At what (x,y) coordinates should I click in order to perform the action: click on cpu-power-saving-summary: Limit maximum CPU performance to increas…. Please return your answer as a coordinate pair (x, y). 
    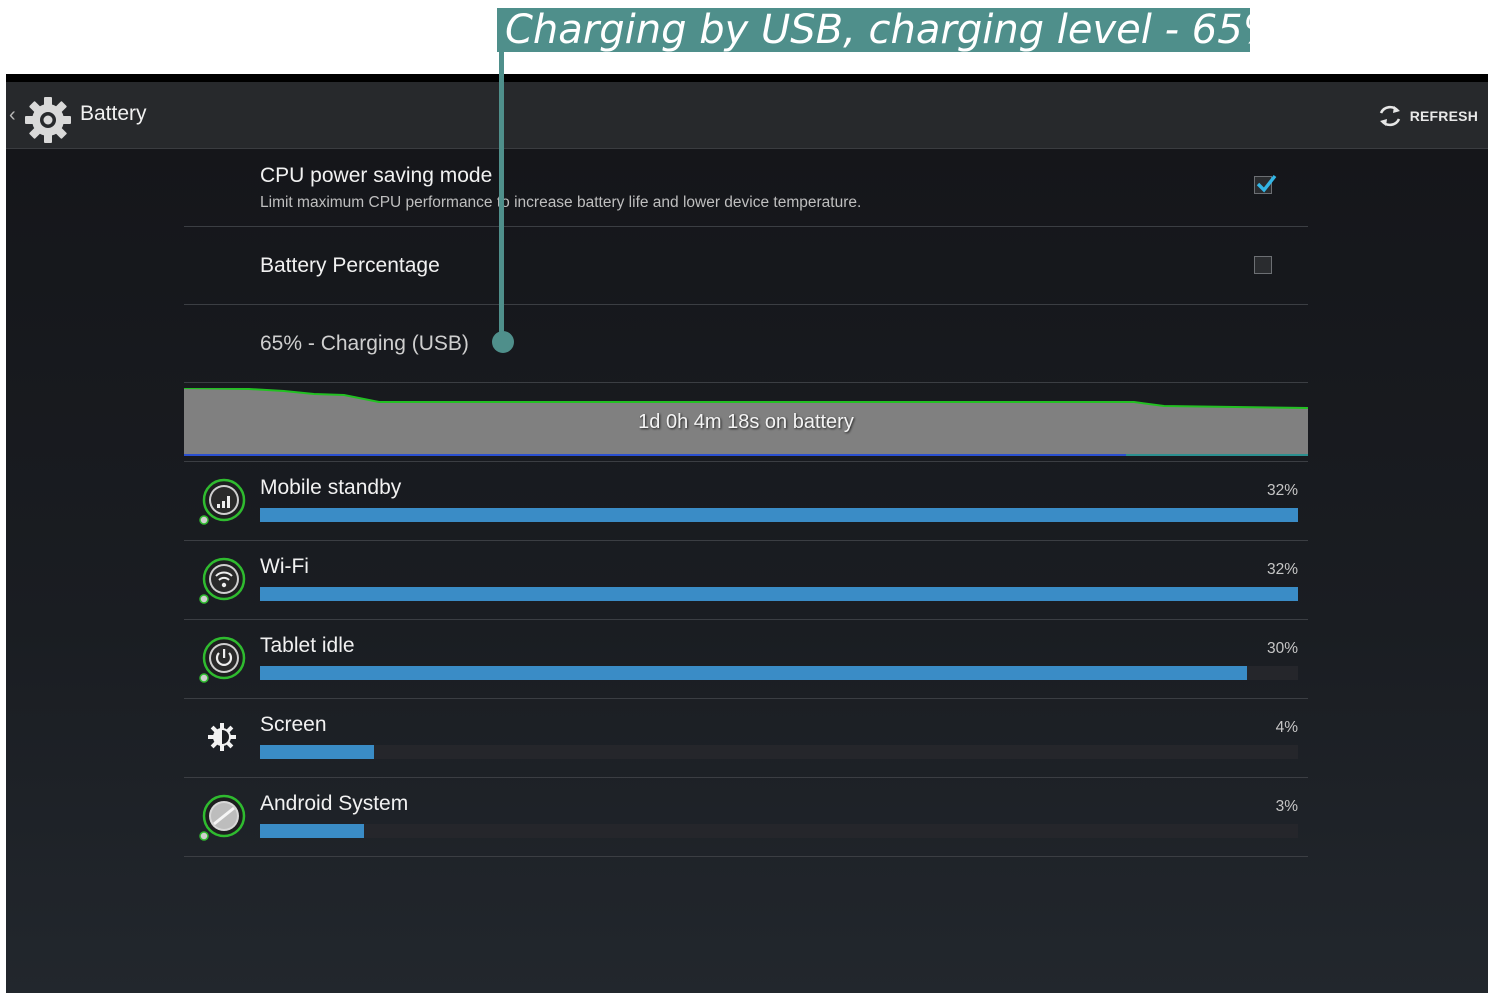
    Looking at the image, I should click on (561, 202).